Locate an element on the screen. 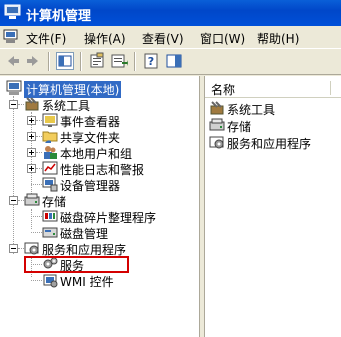 Image resolution: width=341 pixels, height=337 pixels. list-item-label: 系统工具 is located at coordinates (251, 110).